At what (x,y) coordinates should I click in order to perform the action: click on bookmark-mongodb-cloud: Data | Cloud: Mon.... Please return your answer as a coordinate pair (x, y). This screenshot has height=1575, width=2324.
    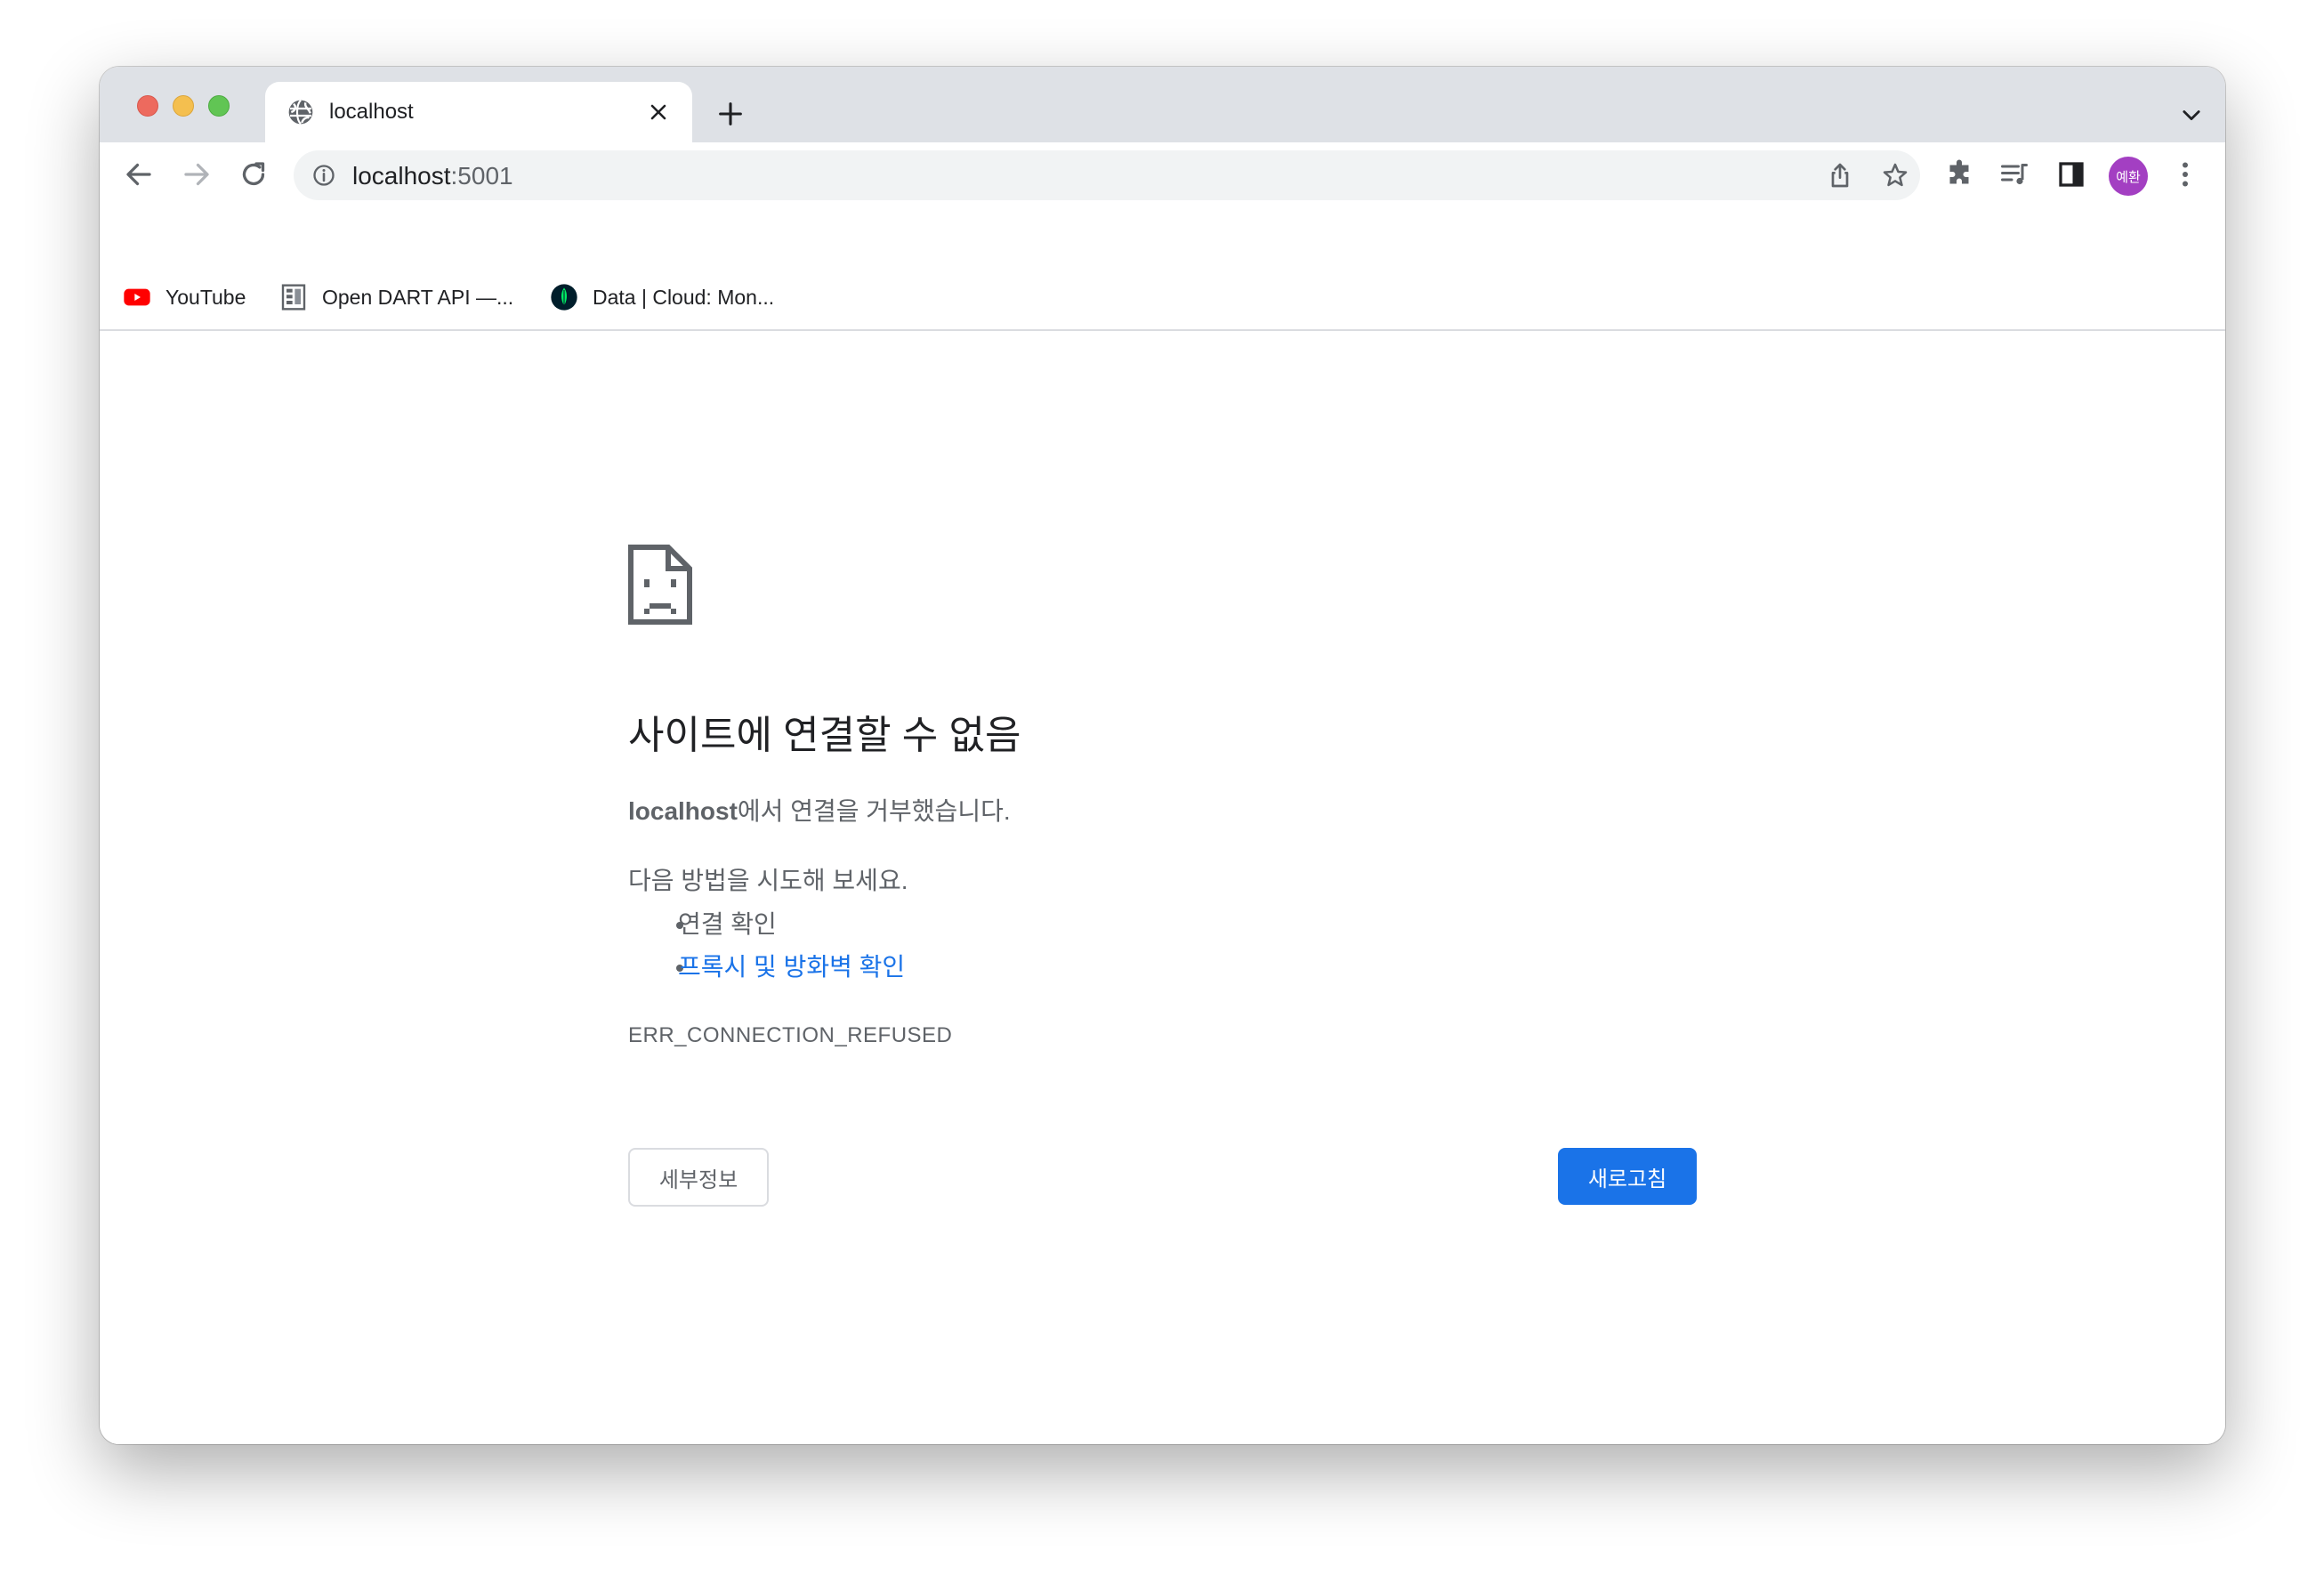
    Looking at the image, I should click on (662, 297).